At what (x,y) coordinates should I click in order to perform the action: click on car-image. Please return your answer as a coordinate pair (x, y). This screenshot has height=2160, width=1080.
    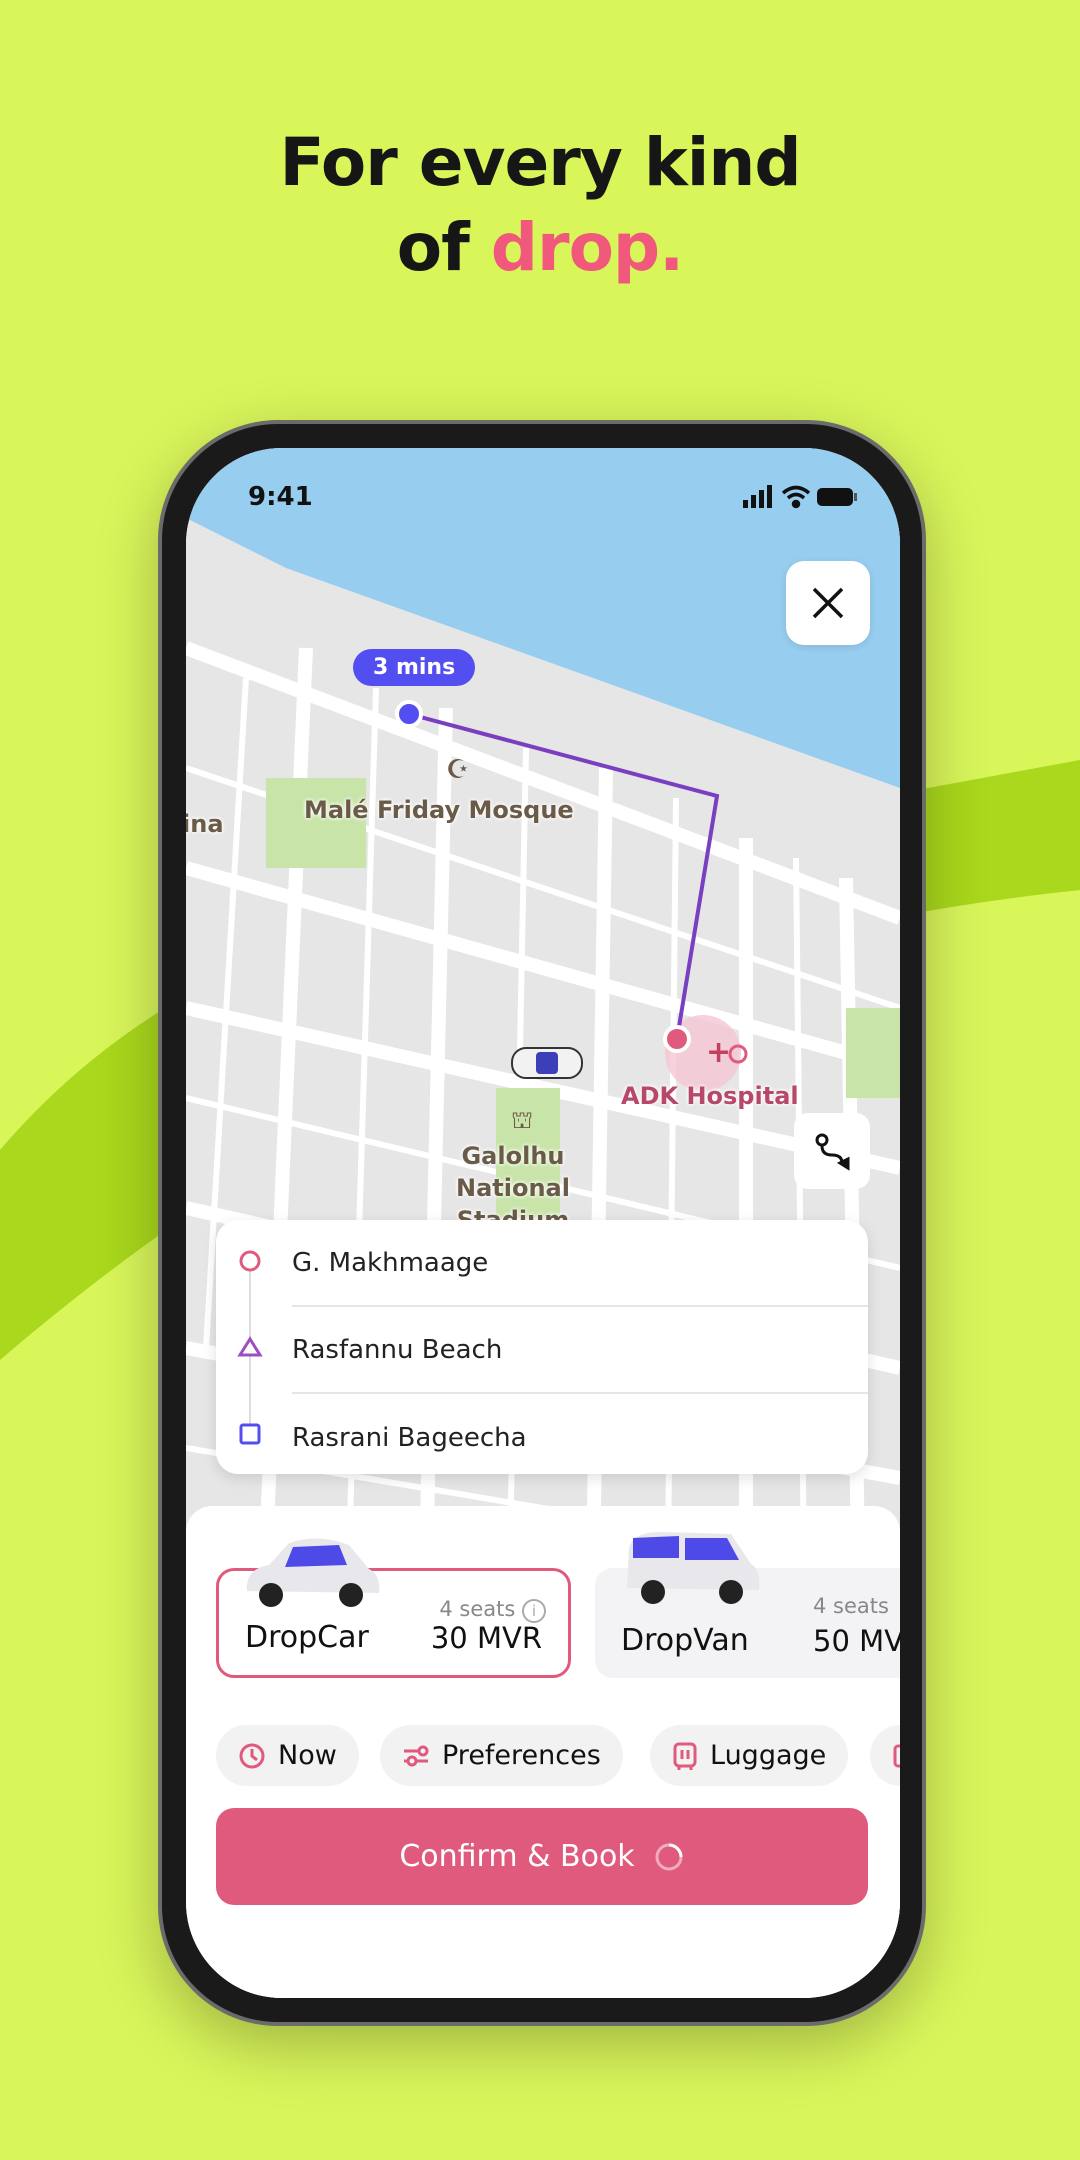
    Looking at the image, I should click on (313, 1572).